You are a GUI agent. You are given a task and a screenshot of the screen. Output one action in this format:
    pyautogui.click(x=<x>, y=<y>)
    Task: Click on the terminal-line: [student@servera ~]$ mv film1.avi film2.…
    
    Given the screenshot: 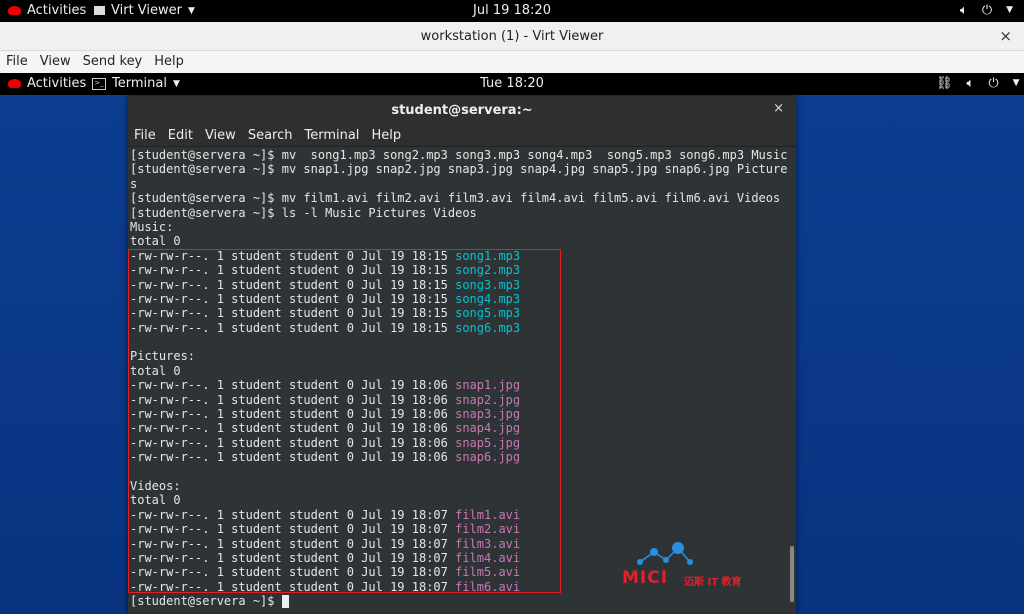 What is the action you would take?
    pyautogui.click(x=458, y=198)
    